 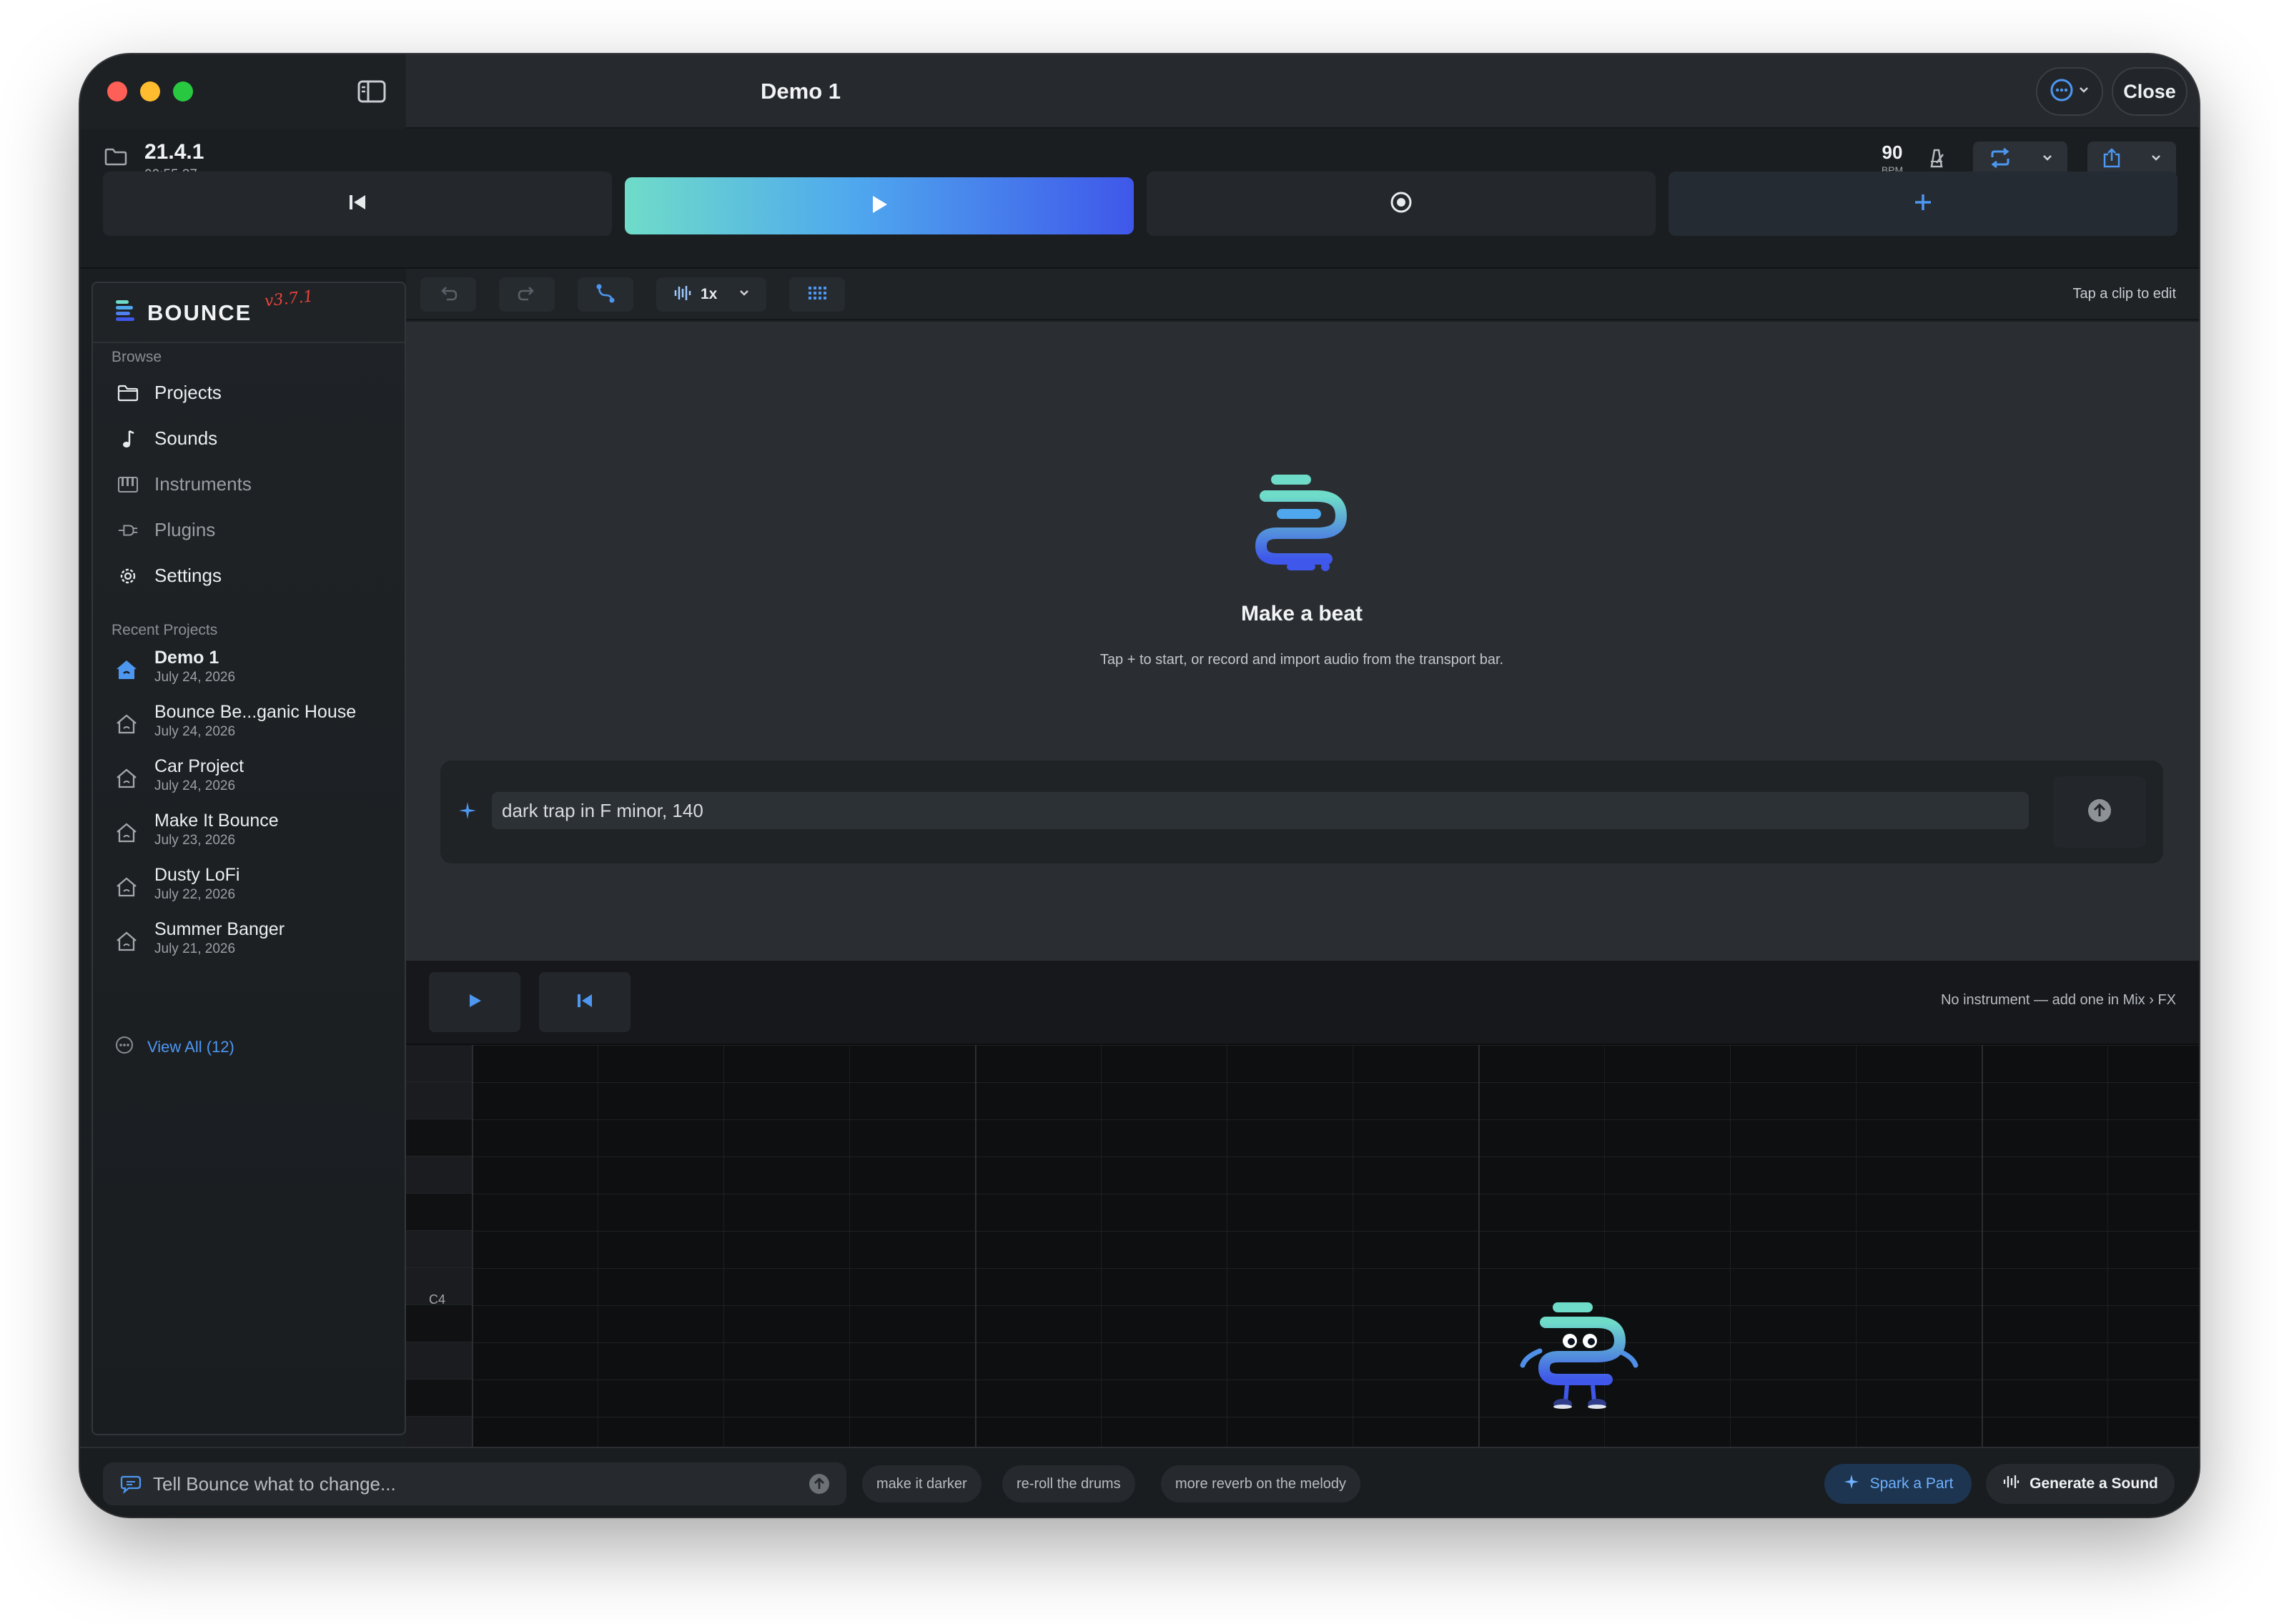 What do you see at coordinates (438, 1300) in the screenshot?
I see `note-label-c4: C4` at bounding box center [438, 1300].